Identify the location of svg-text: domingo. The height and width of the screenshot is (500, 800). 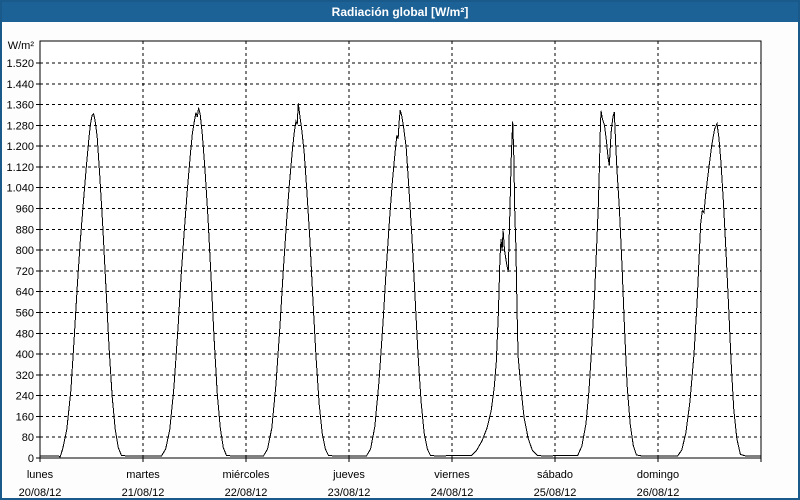
(658, 475).